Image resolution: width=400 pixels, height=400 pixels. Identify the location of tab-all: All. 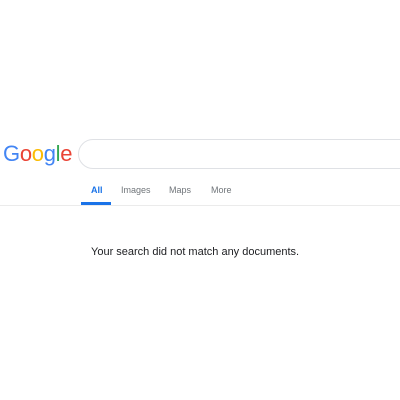
(97, 190).